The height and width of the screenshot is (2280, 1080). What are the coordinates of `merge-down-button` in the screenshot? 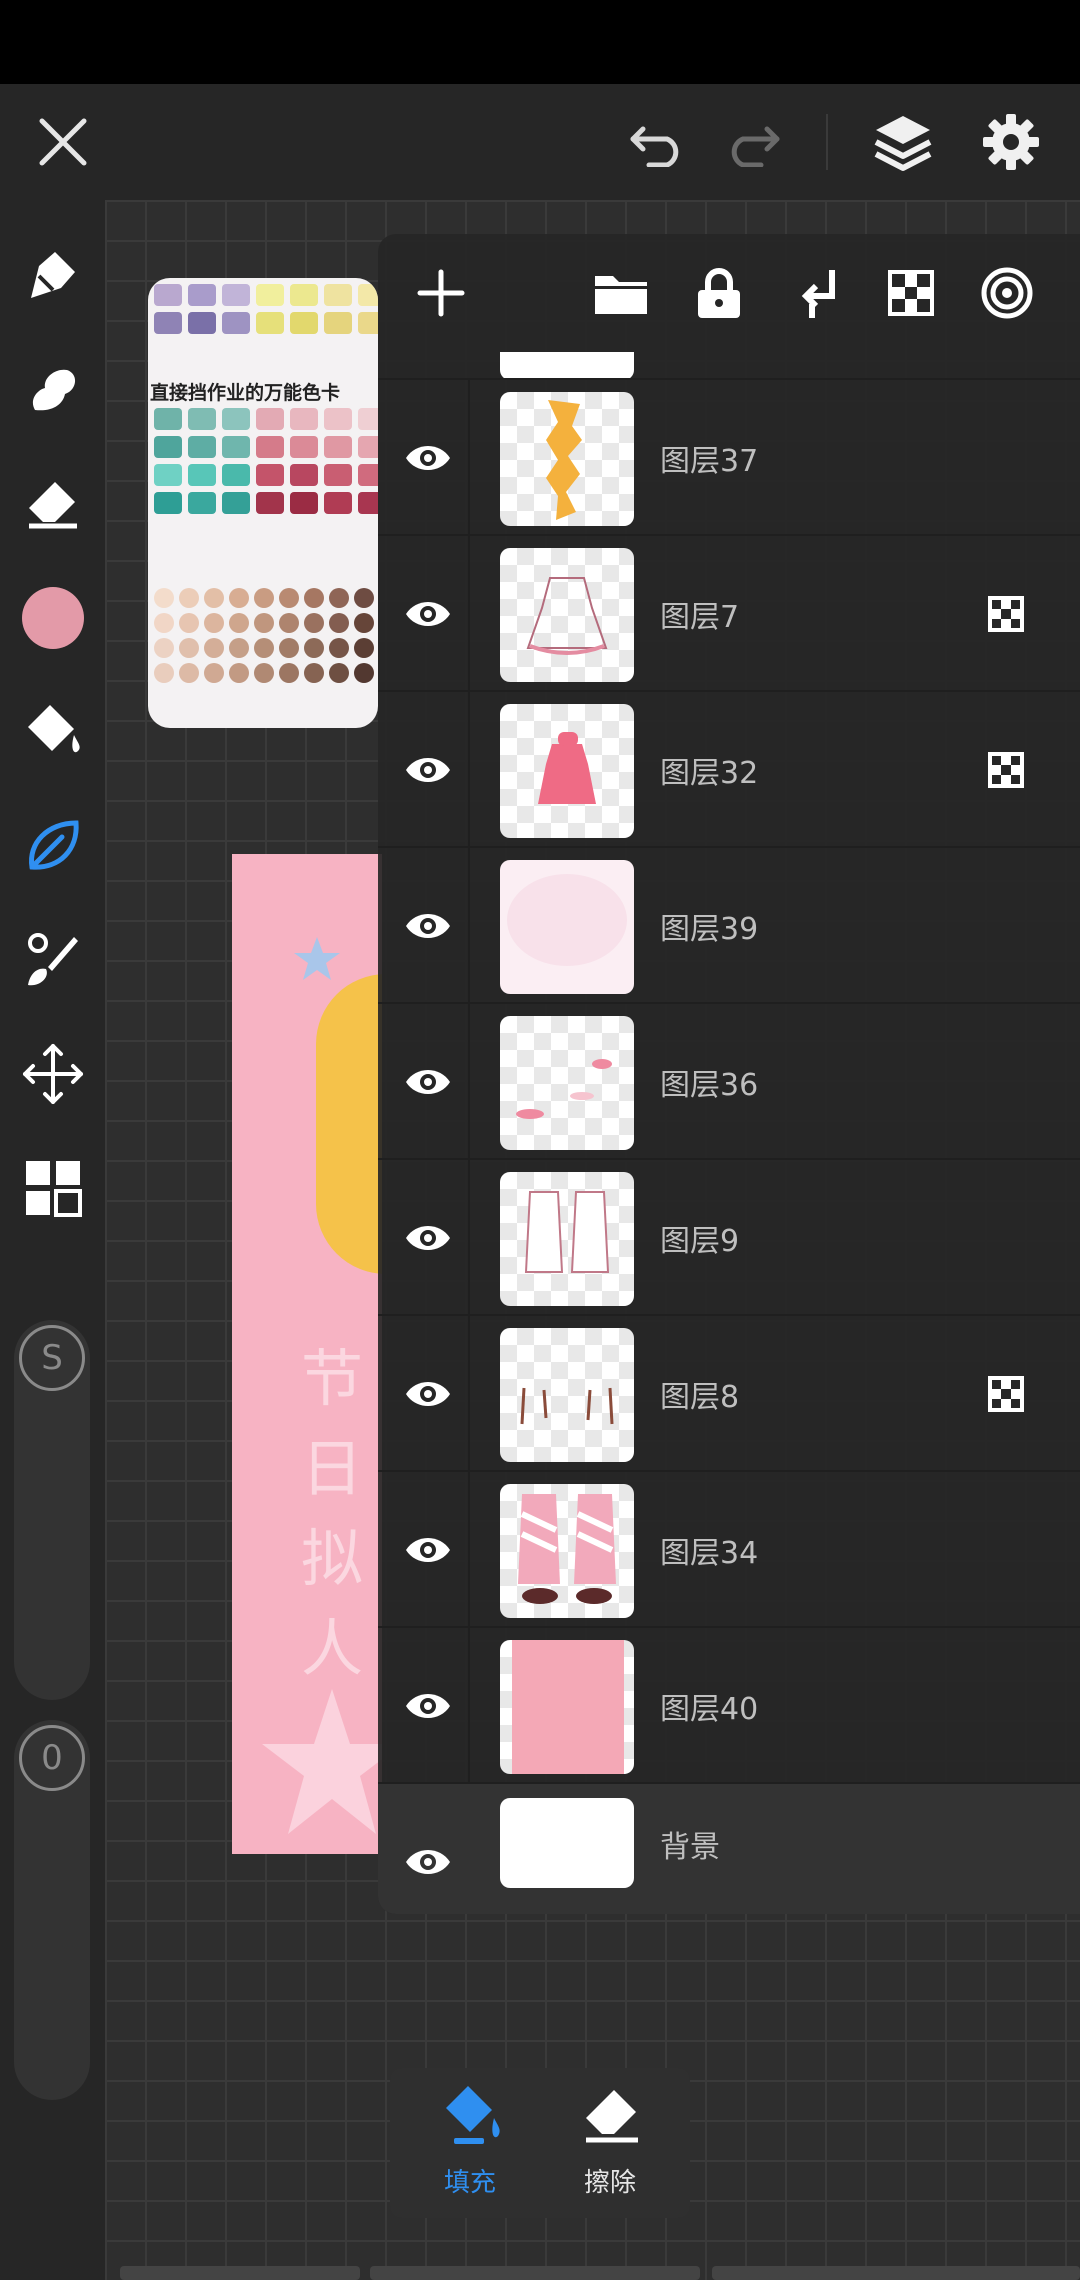 It's located at (817, 293).